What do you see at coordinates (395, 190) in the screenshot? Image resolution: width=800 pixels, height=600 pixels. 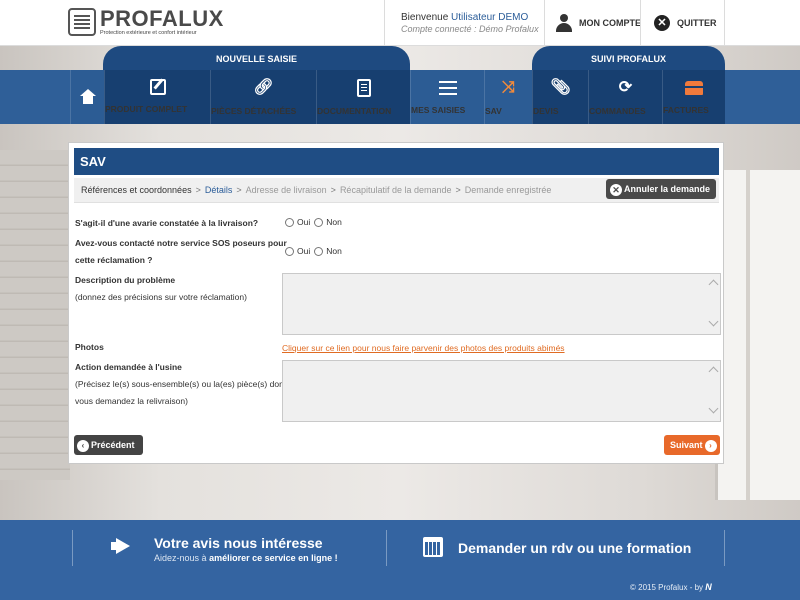 I see `step-summary: Récapitulatif de la demande` at bounding box center [395, 190].